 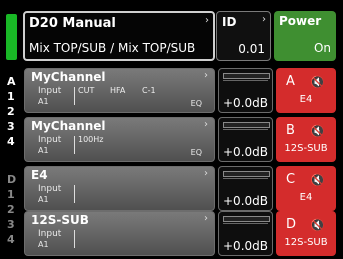 I want to click on id-box: ID › 0.01, so click(x=243, y=36).